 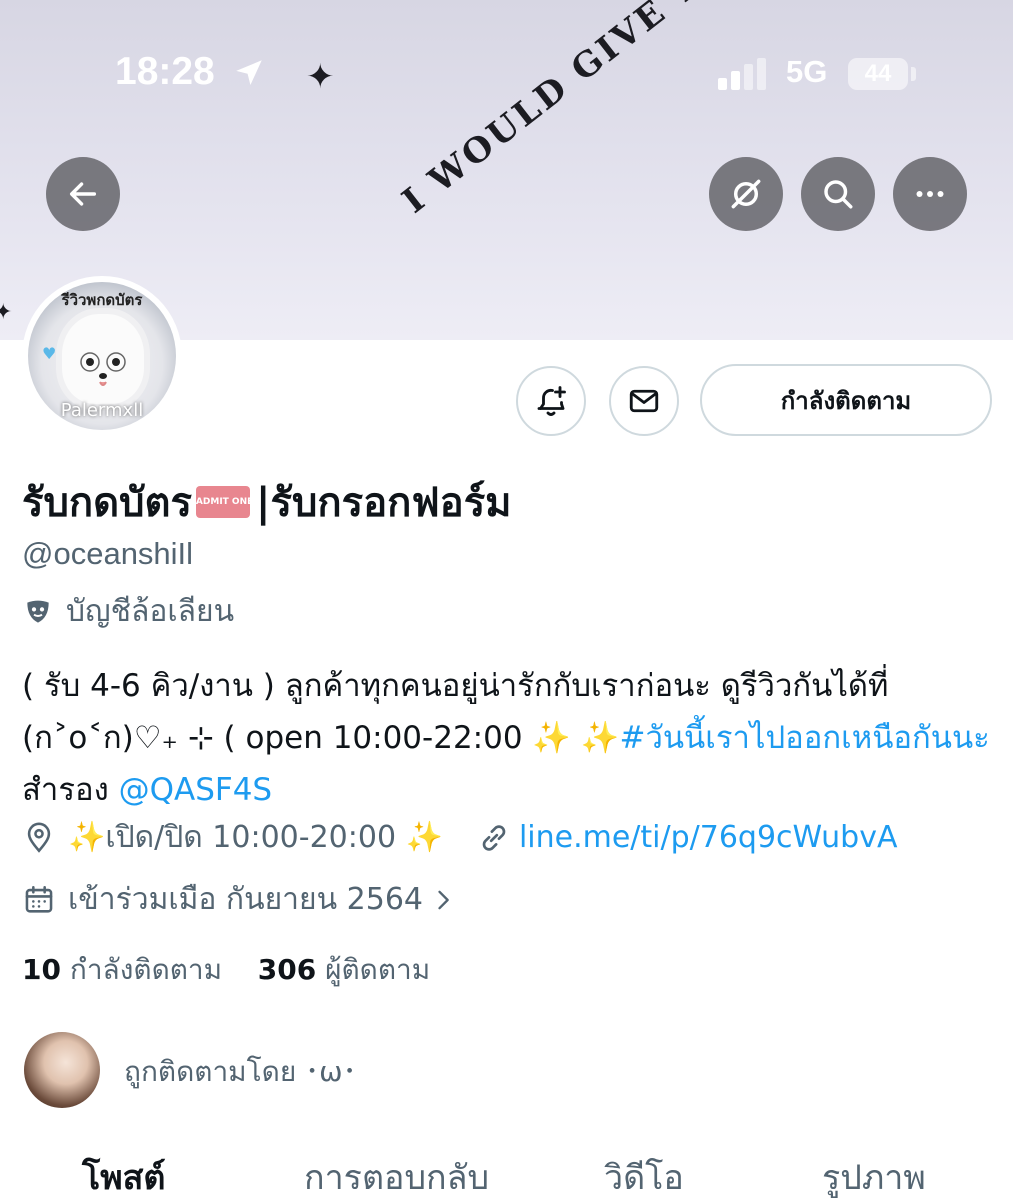 I want to click on followed-by-text: ถูกติดตามโดย ･ω･, so click(x=240, y=1072).